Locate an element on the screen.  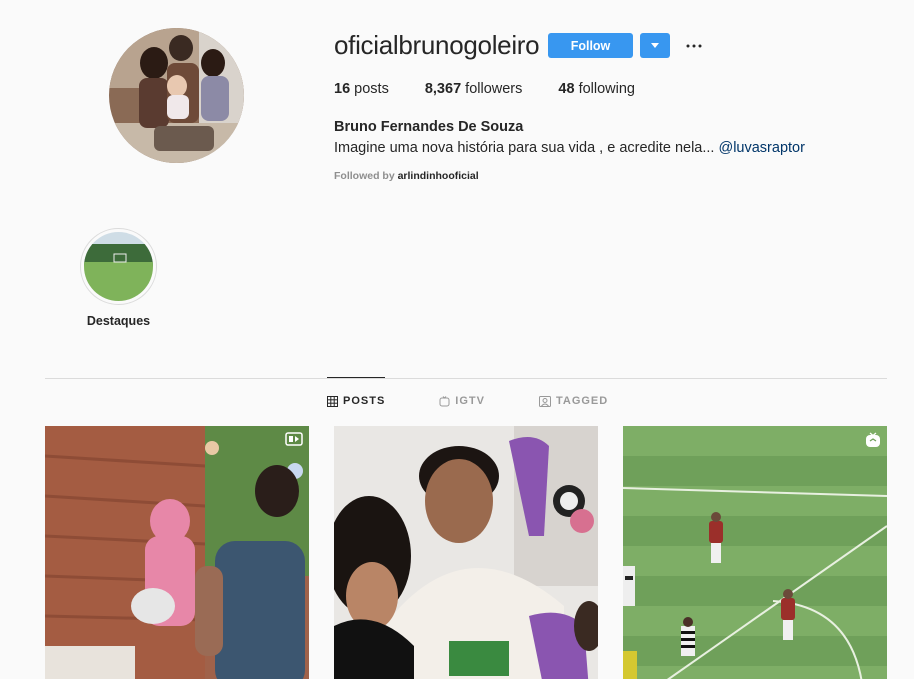
followed-by-prefix: Followed by is located at coordinates (364, 176).